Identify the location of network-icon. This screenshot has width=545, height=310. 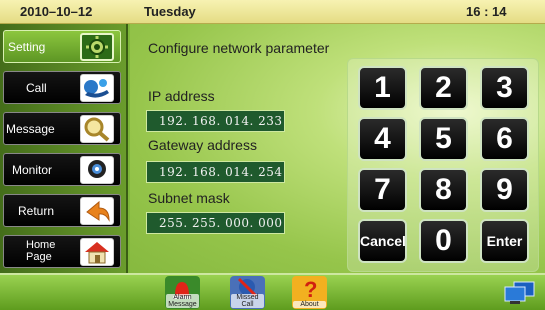
(520, 293).